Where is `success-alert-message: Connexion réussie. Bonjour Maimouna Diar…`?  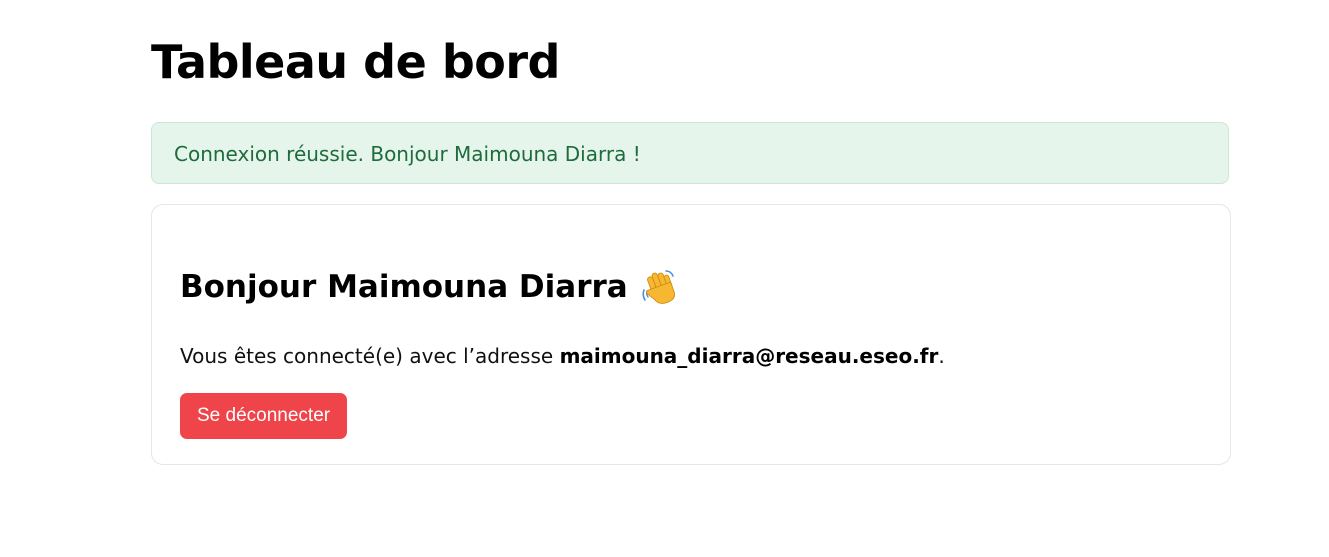
success-alert-message: Connexion réussie. Bonjour Maimouna Diar… is located at coordinates (407, 154).